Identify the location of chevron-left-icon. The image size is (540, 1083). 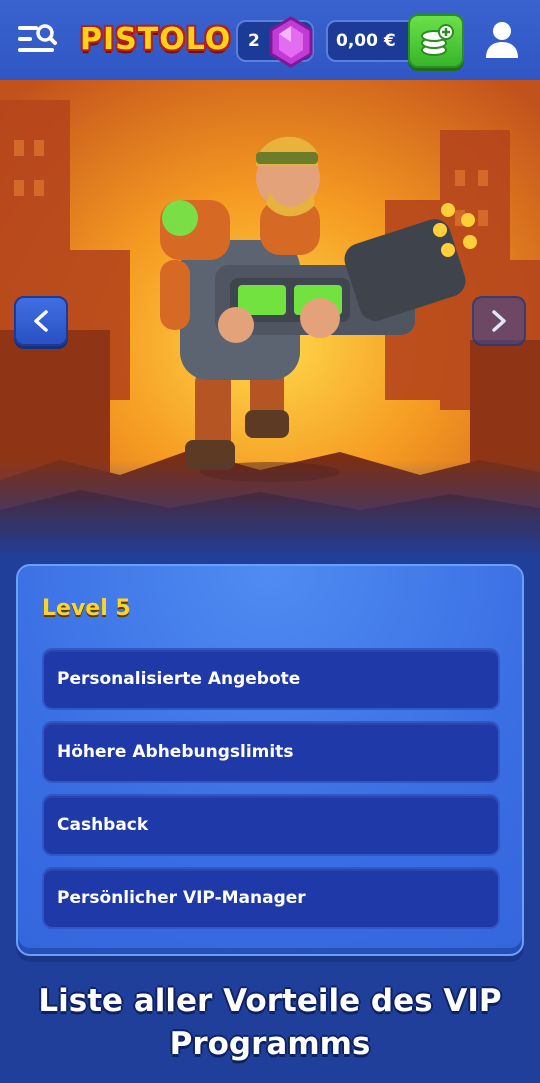
(41, 321).